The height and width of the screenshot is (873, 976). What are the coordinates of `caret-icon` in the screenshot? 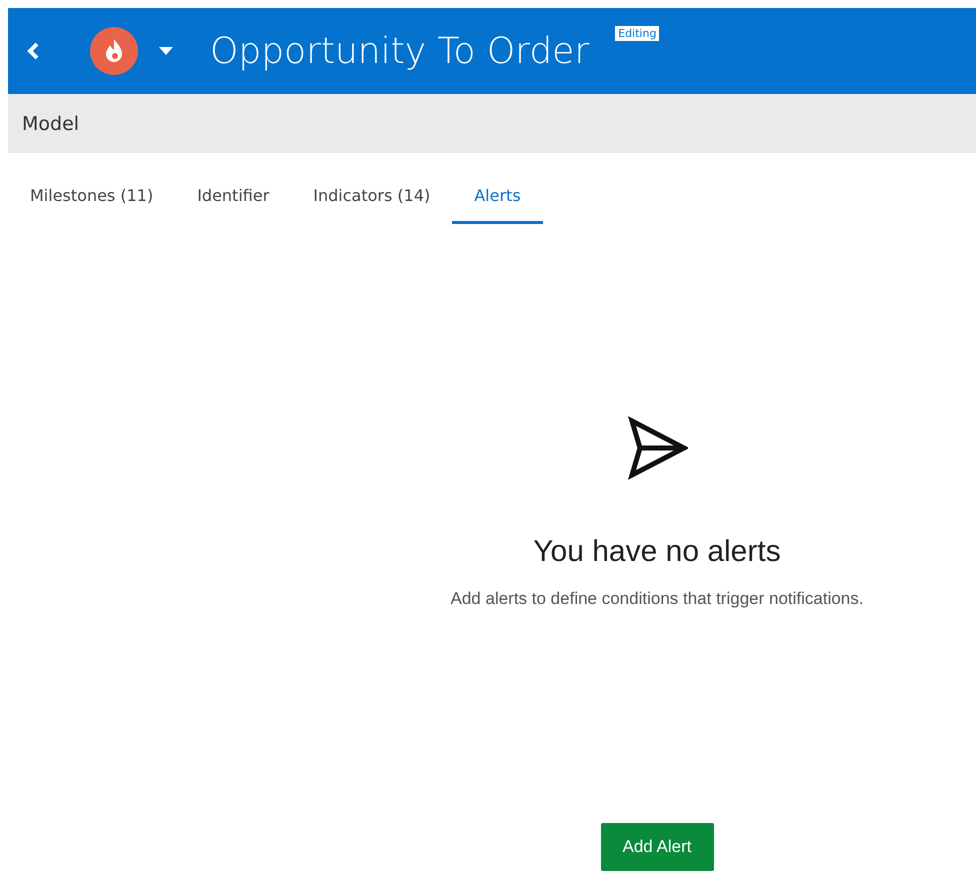 It's located at (166, 51).